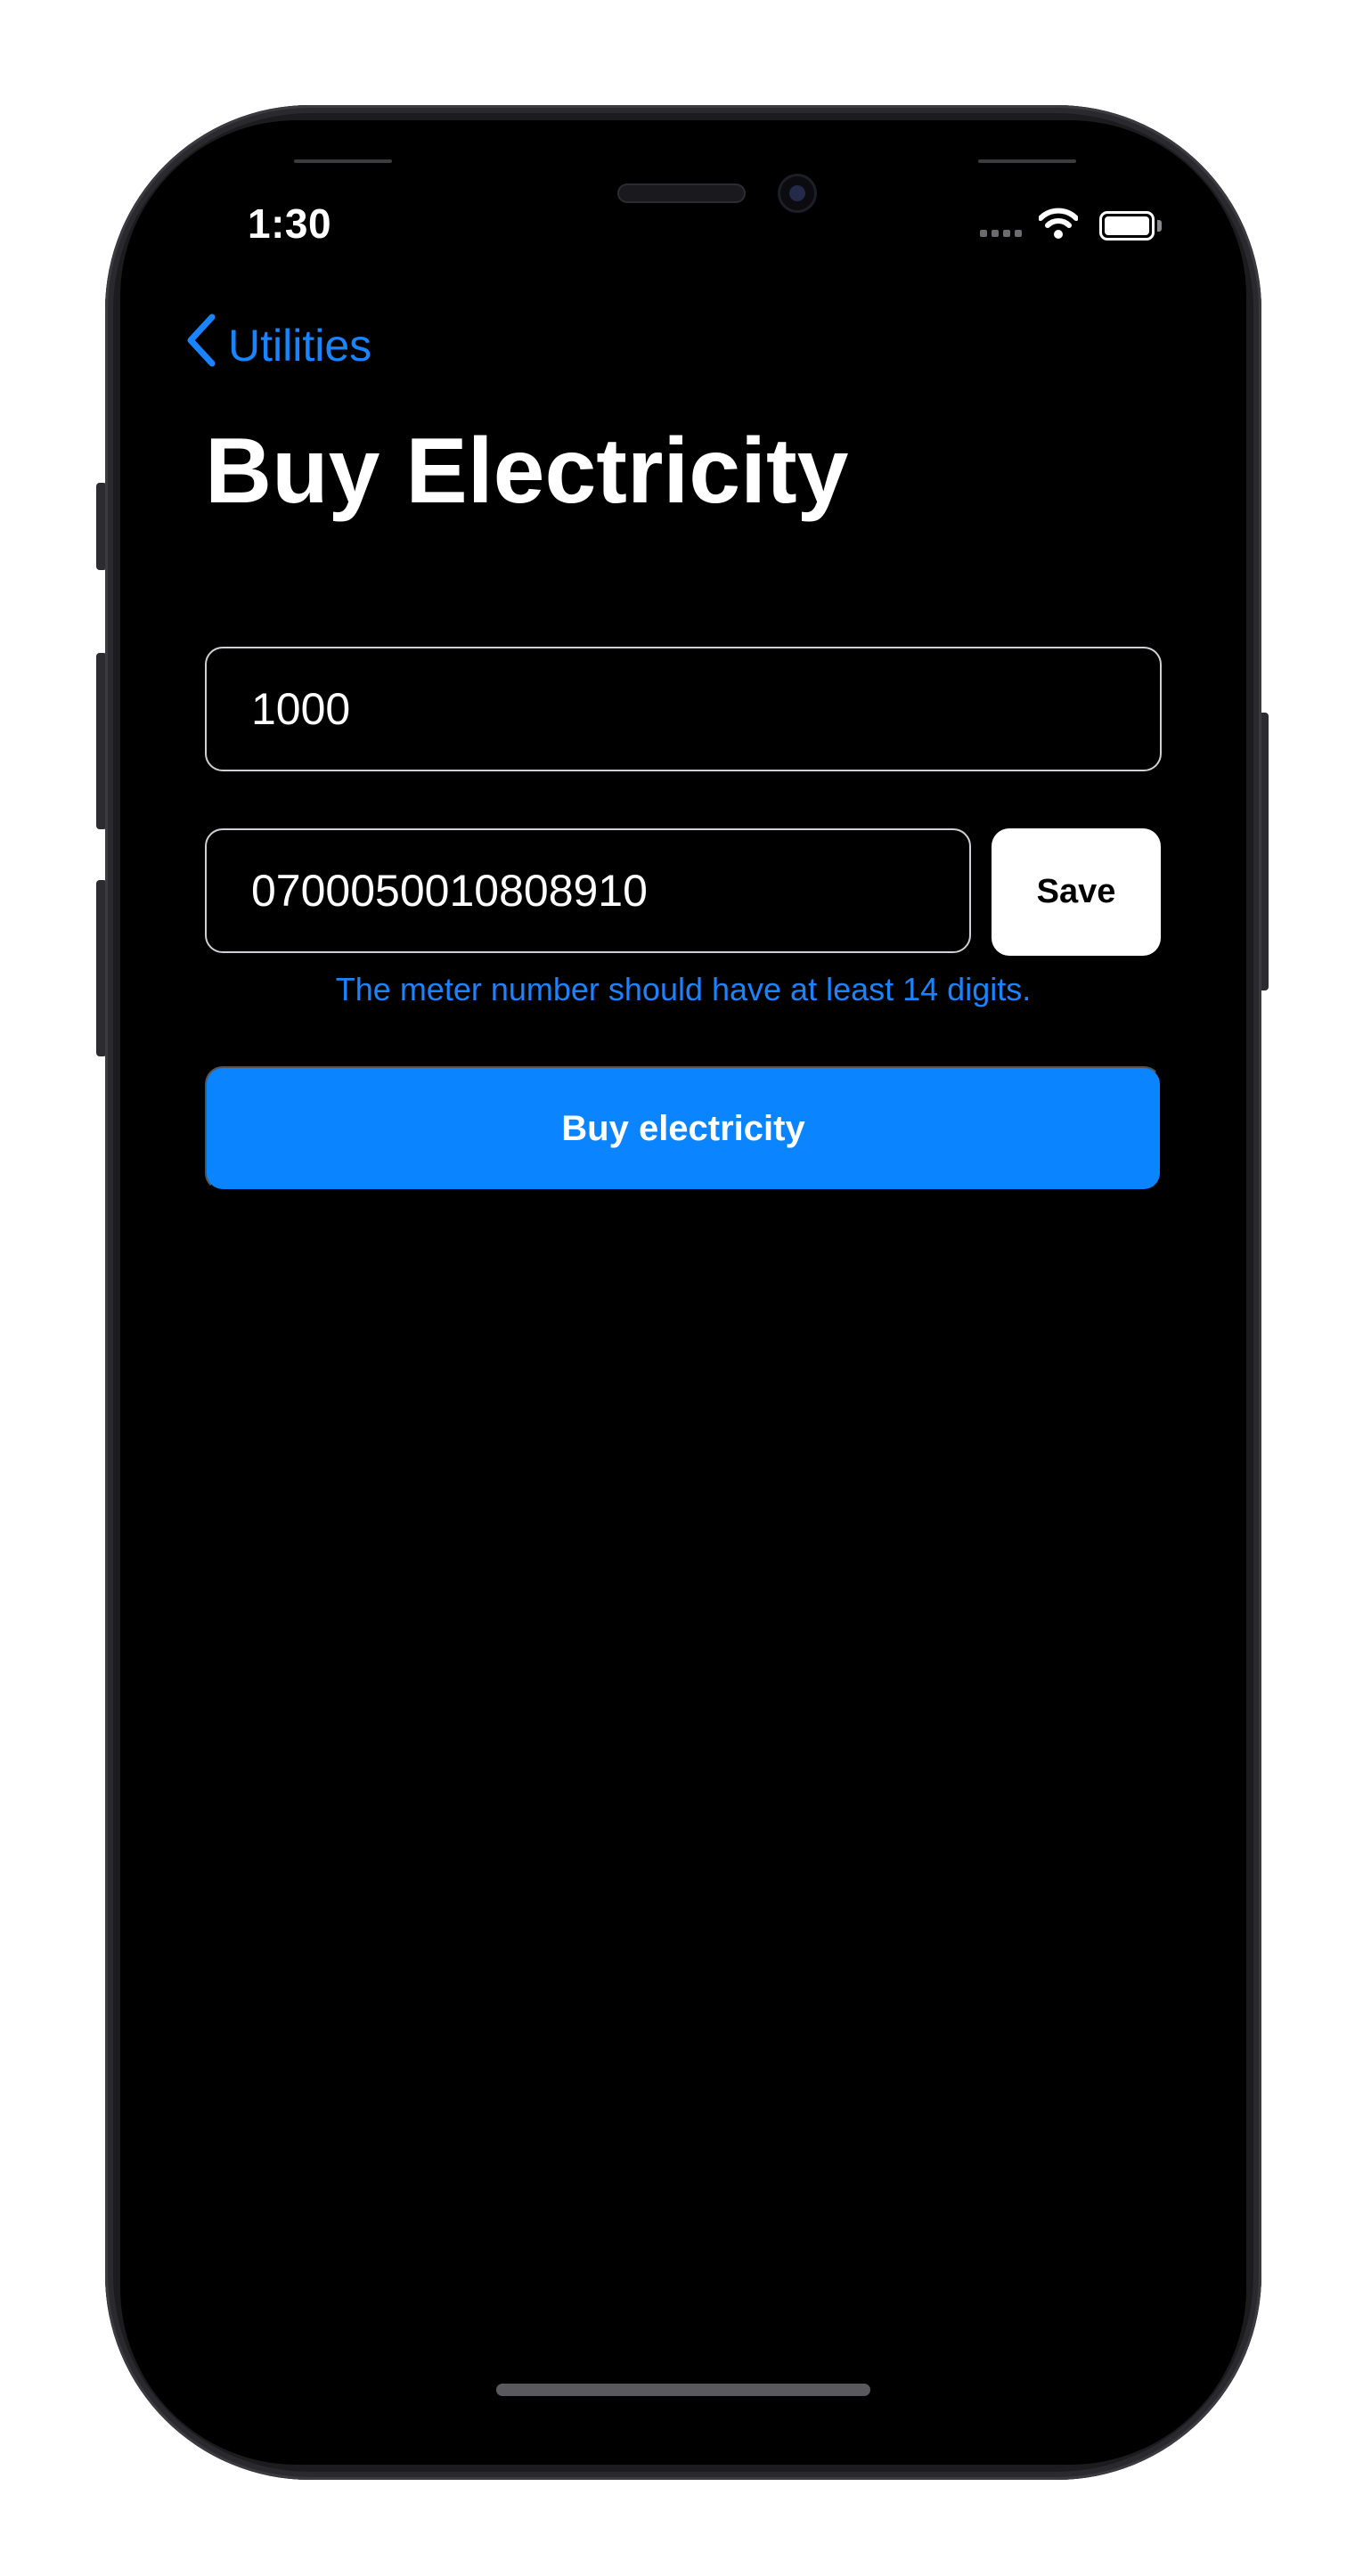  Describe the element at coordinates (1059, 226) in the screenshot. I see `wifi-icon` at that location.